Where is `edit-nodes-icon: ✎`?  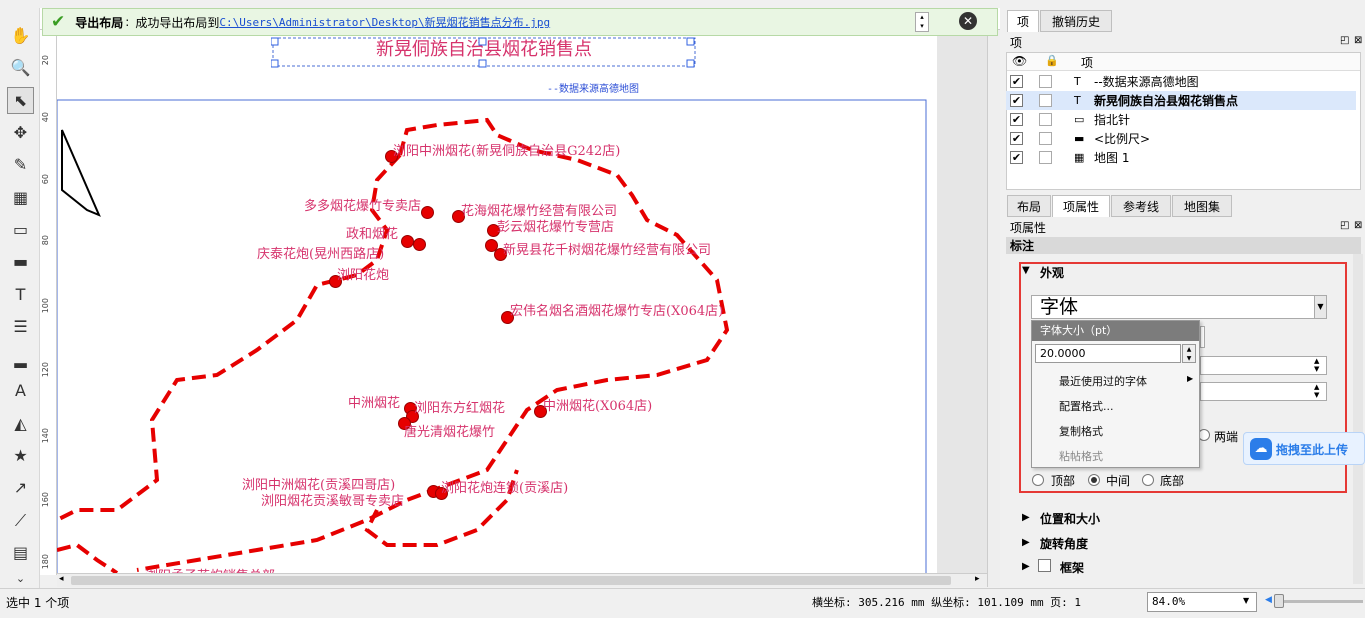
edit-nodes-icon: ✎ is located at coordinates (20, 164).